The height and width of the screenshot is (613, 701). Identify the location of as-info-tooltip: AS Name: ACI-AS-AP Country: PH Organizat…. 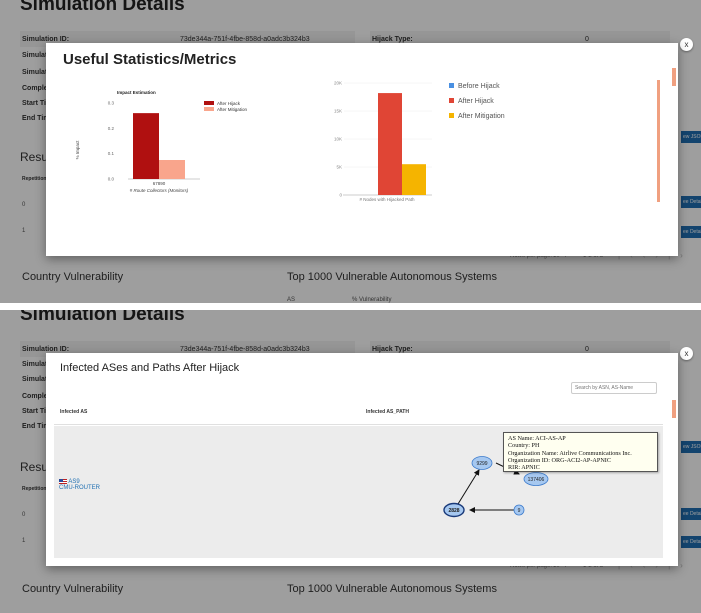
(580, 452).